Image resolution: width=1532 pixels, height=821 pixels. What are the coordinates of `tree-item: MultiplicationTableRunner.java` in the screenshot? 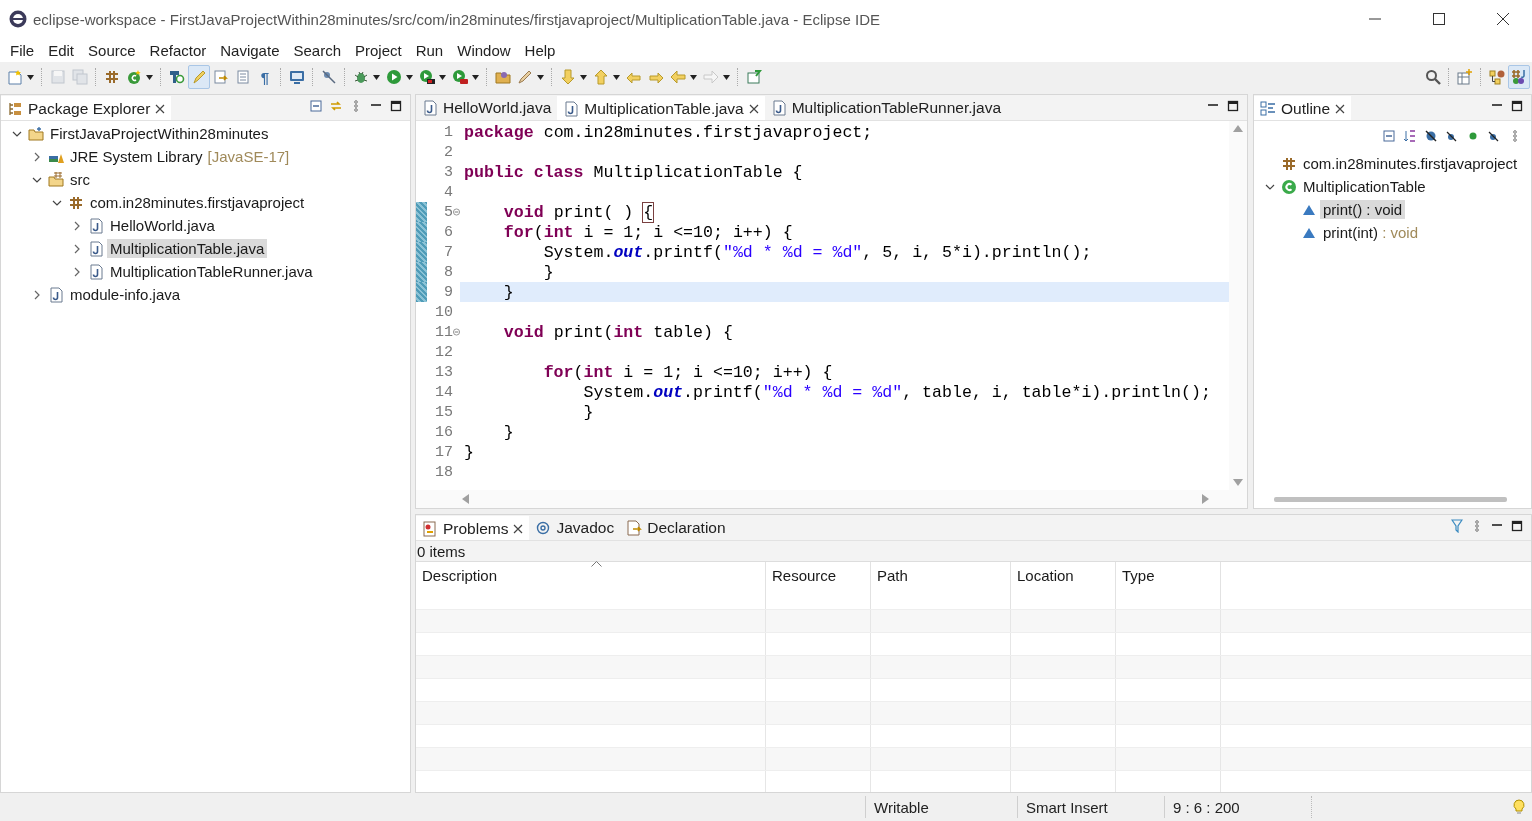 It's located at (211, 271).